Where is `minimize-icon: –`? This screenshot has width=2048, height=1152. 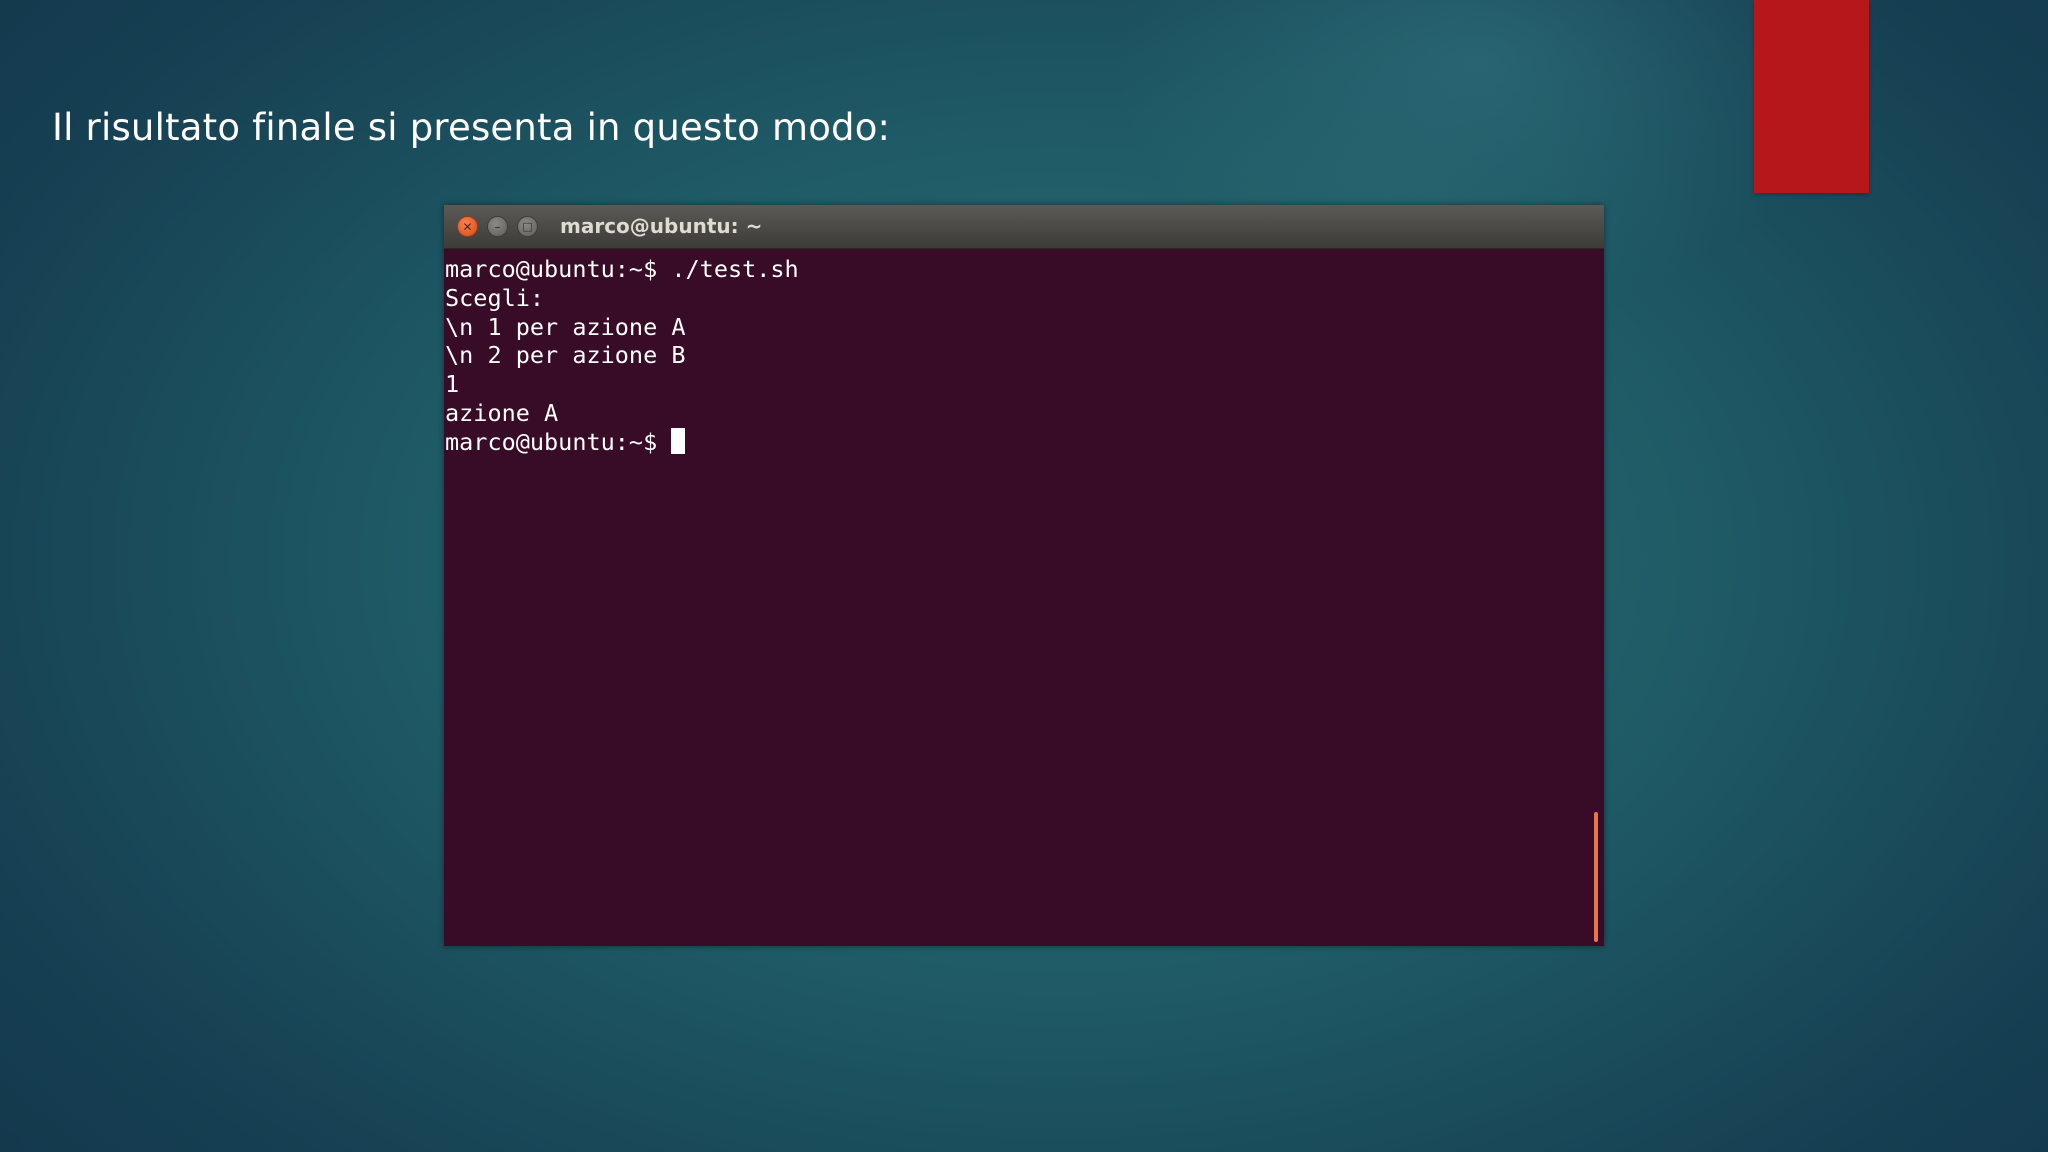 minimize-icon: – is located at coordinates (497, 226).